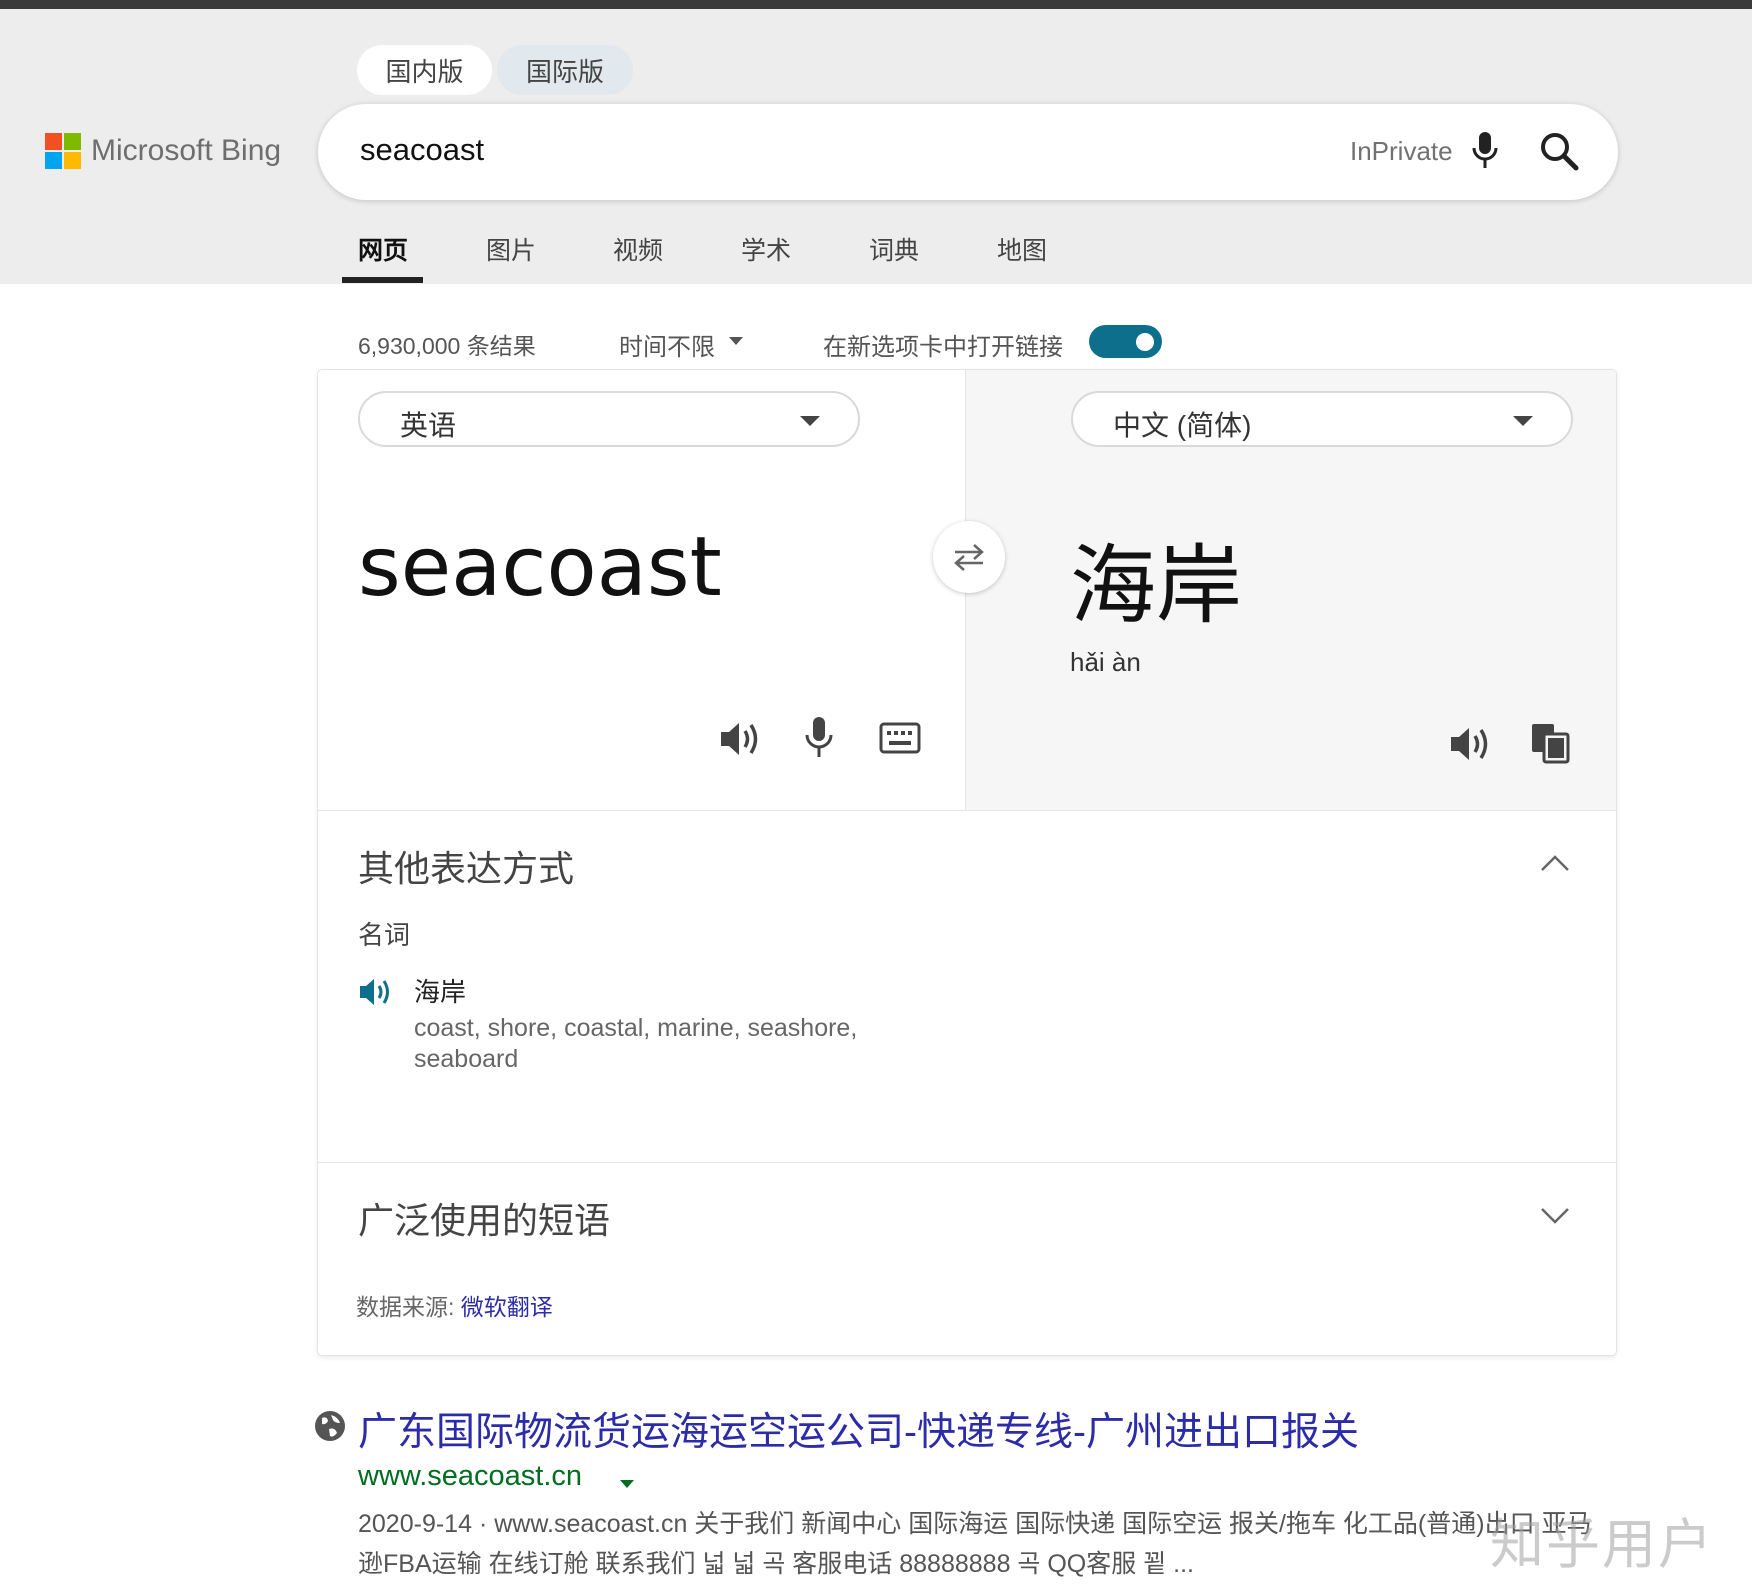 The height and width of the screenshot is (1593, 1752). Describe the element at coordinates (422, 150) in the screenshot. I see `search-input: seacoast` at that location.